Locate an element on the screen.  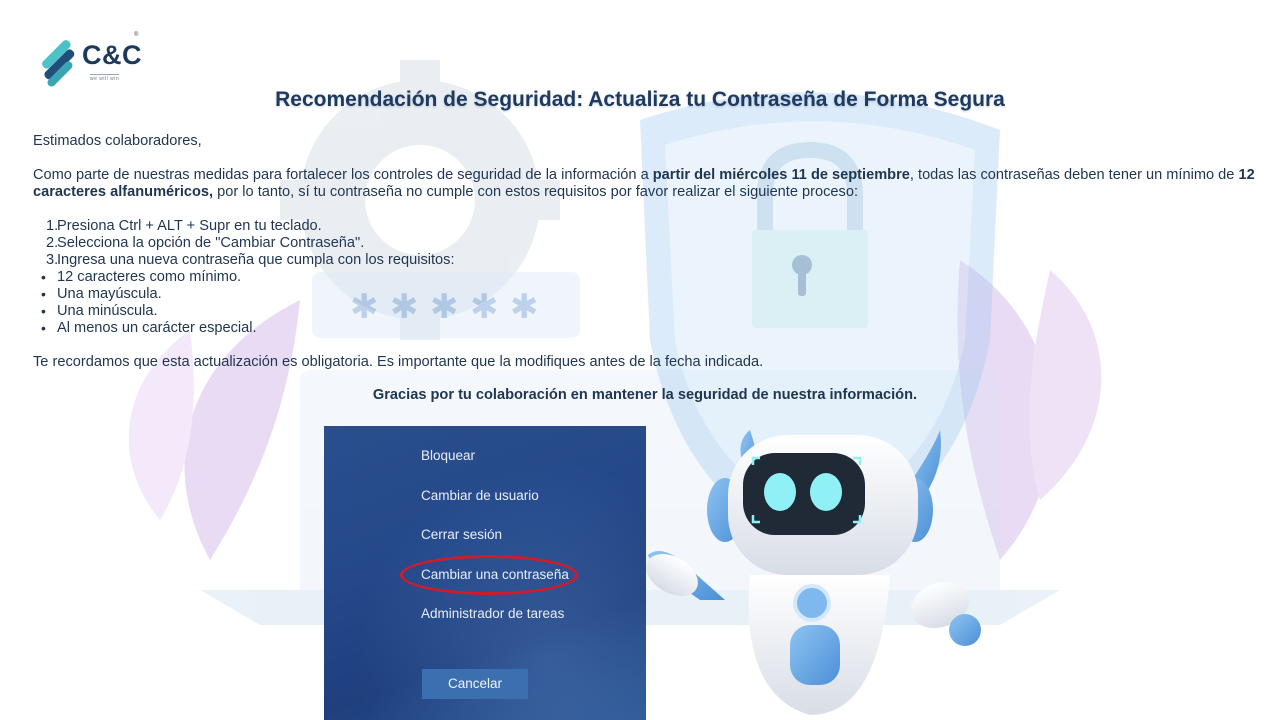
option-cerrar-sesion: Cerrar sesión is located at coordinates (462, 534).